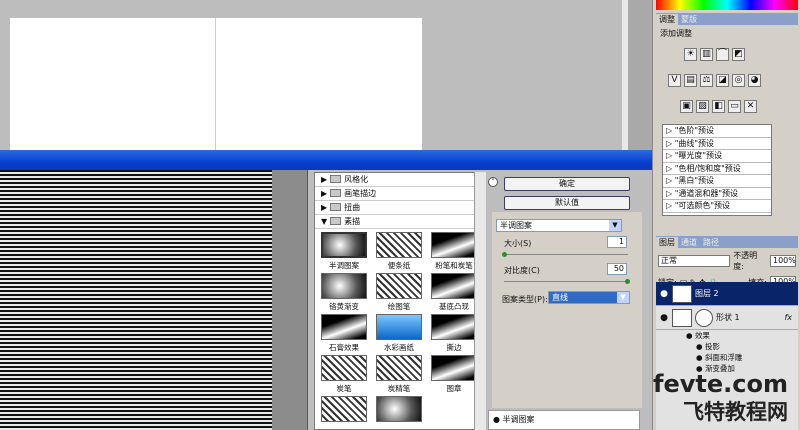 The height and width of the screenshot is (430, 800). What do you see at coordinates (689, 242) in the screenshot?
I see `tab-channels: 通道` at bounding box center [689, 242].